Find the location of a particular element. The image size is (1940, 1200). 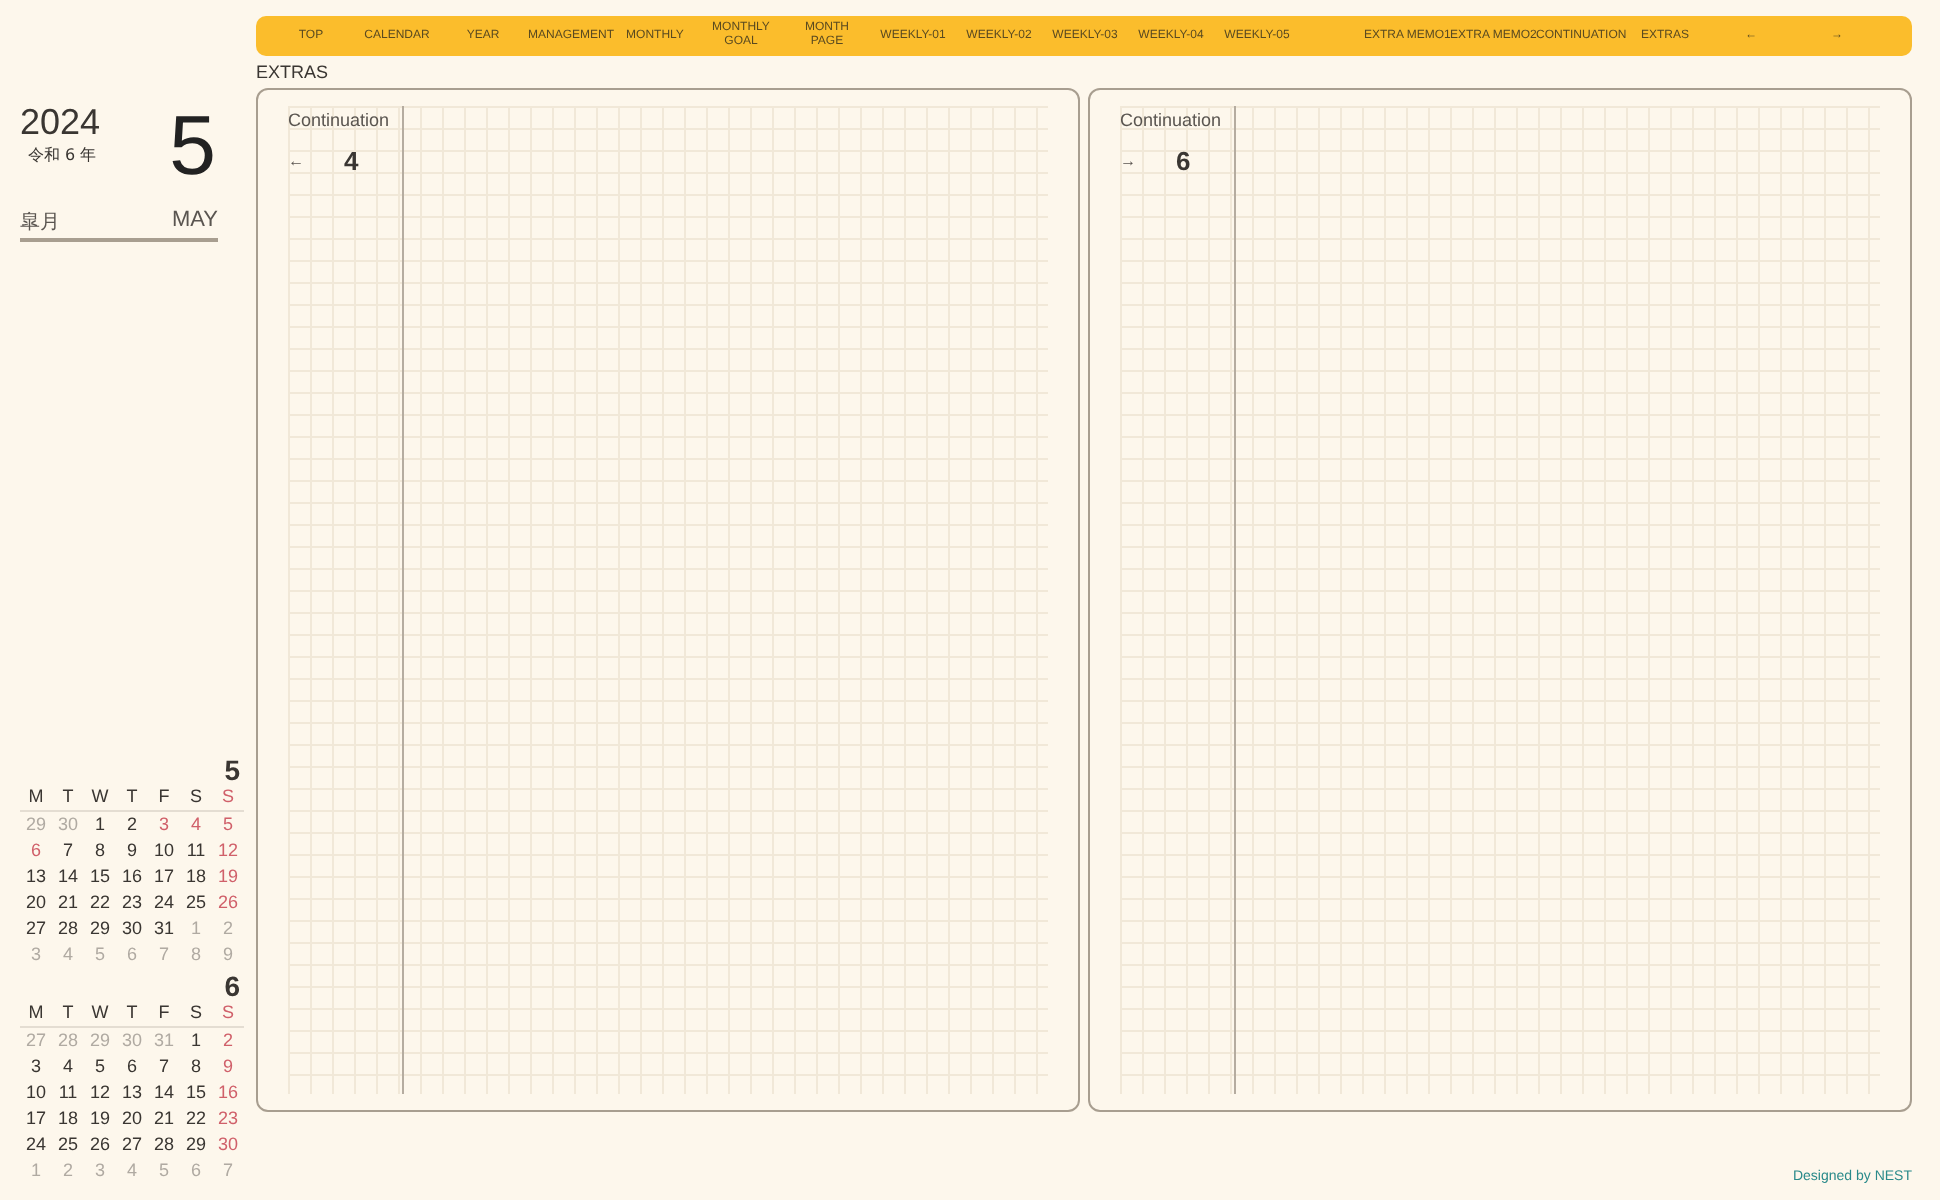

arrow-link: ← is located at coordinates (316, 161).